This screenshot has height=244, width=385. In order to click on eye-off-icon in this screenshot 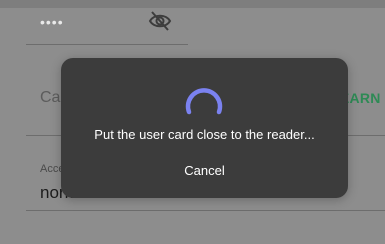, I will do `click(160, 21)`.